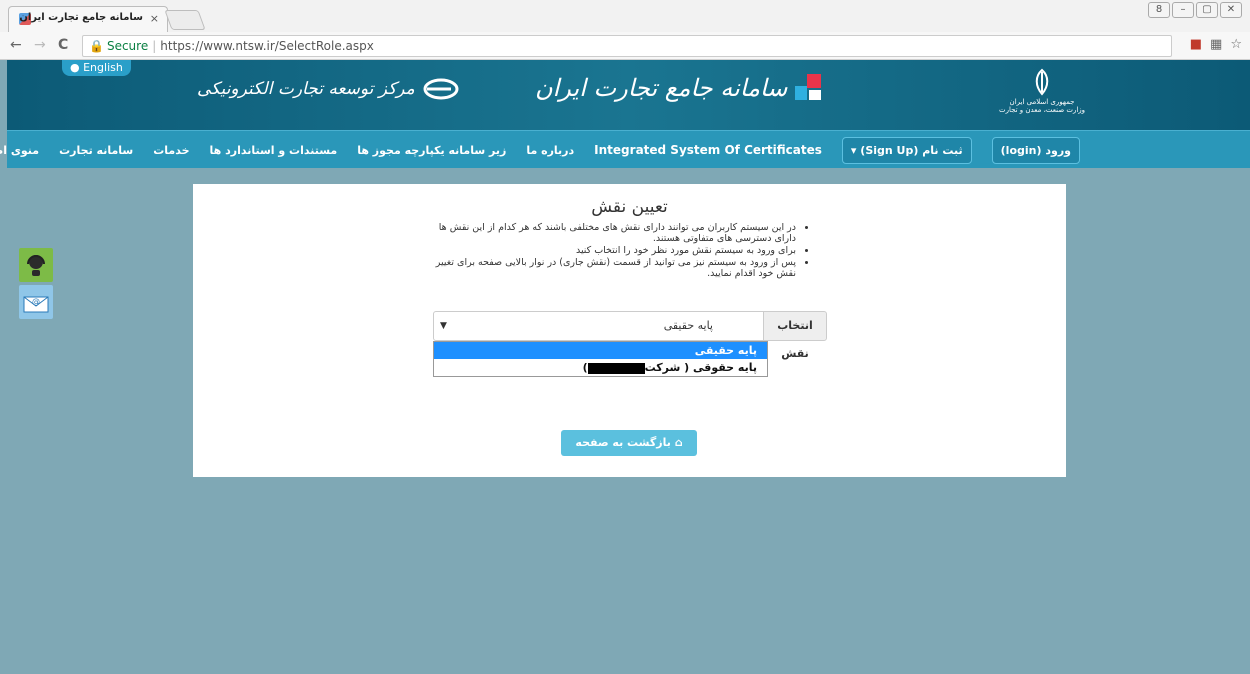 This screenshot has width=1250, height=674. I want to click on window-close-button: ✕, so click(1231, 10).